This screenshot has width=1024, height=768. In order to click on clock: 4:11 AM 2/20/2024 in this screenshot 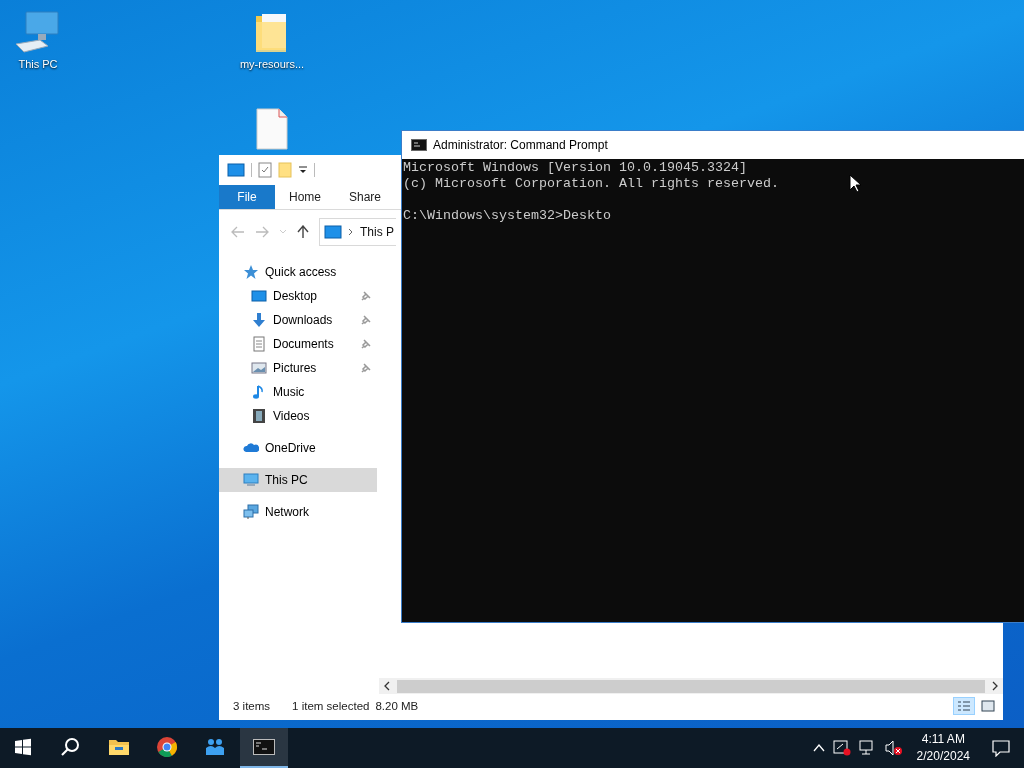, I will do `click(943, 748)`.